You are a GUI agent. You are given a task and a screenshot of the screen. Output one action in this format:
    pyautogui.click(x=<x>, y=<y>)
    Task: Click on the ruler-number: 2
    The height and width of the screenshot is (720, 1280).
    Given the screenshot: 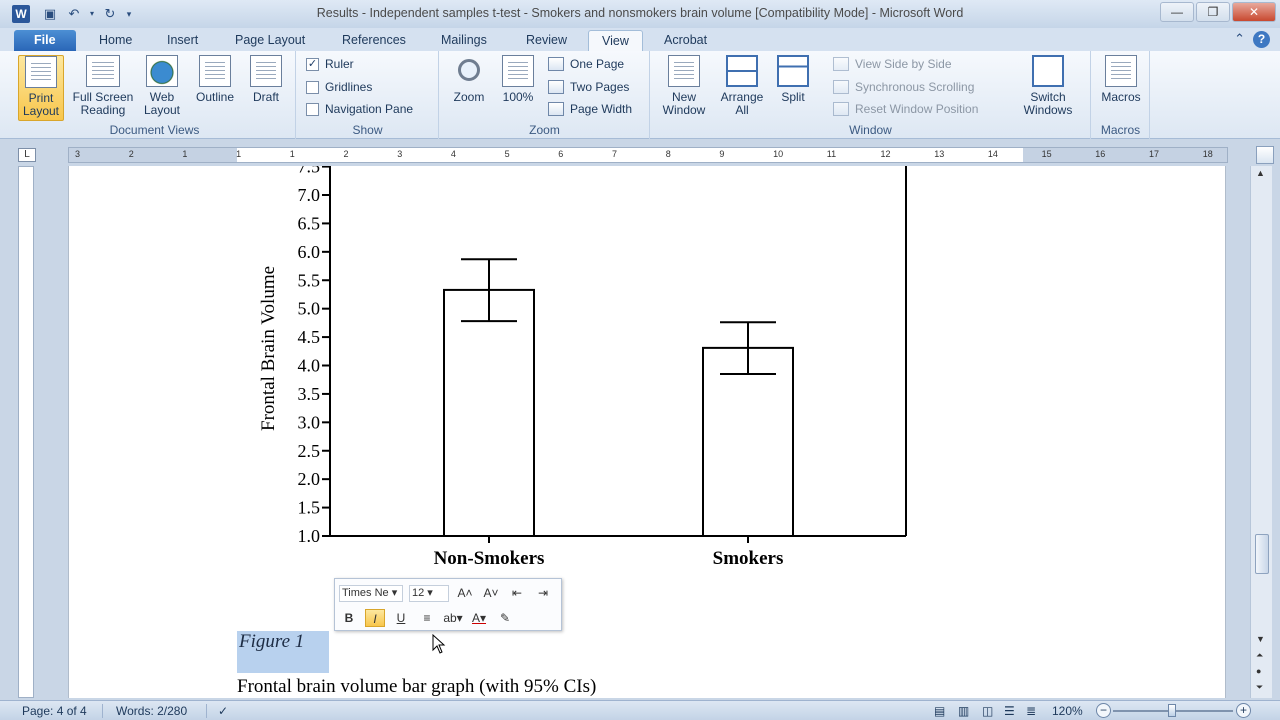 What is the action you would take?
    pyautogui.click(x=346, y=154)
    